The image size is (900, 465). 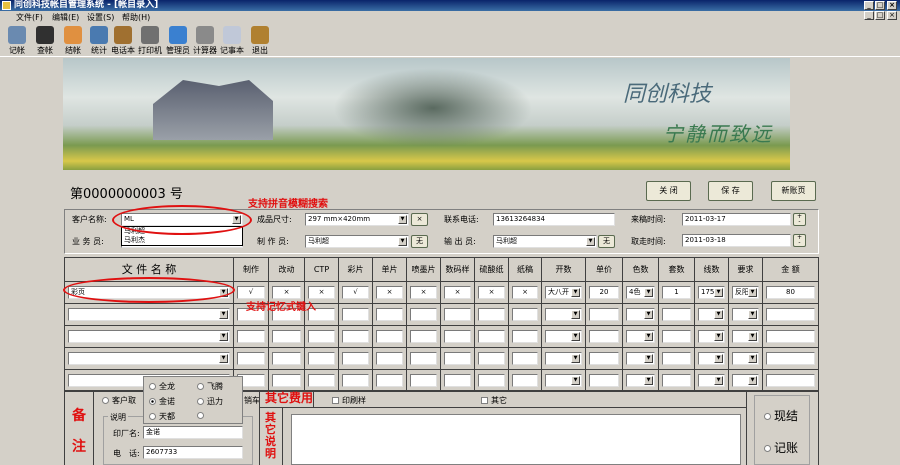 I want to click on factory-option-radio: 迅力, so click(x=210, y=401).